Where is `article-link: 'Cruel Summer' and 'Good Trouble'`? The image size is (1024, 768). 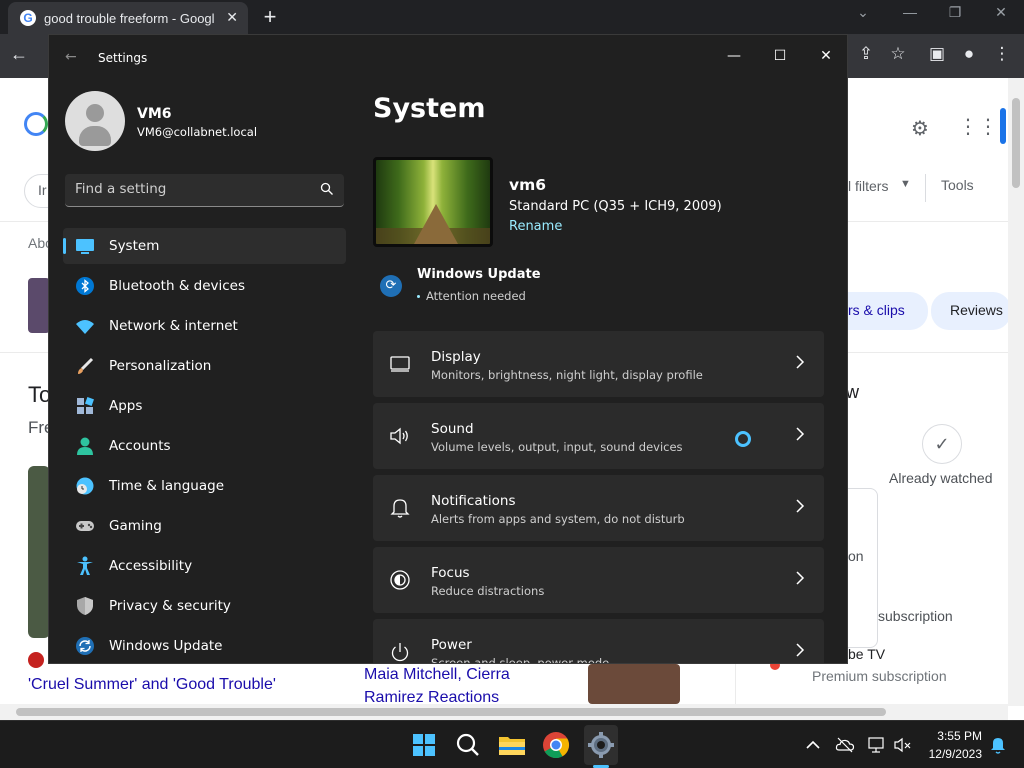
article-link: 'Cruel Summer' and 'Good Trouble' is located at coordinates (152, 685).